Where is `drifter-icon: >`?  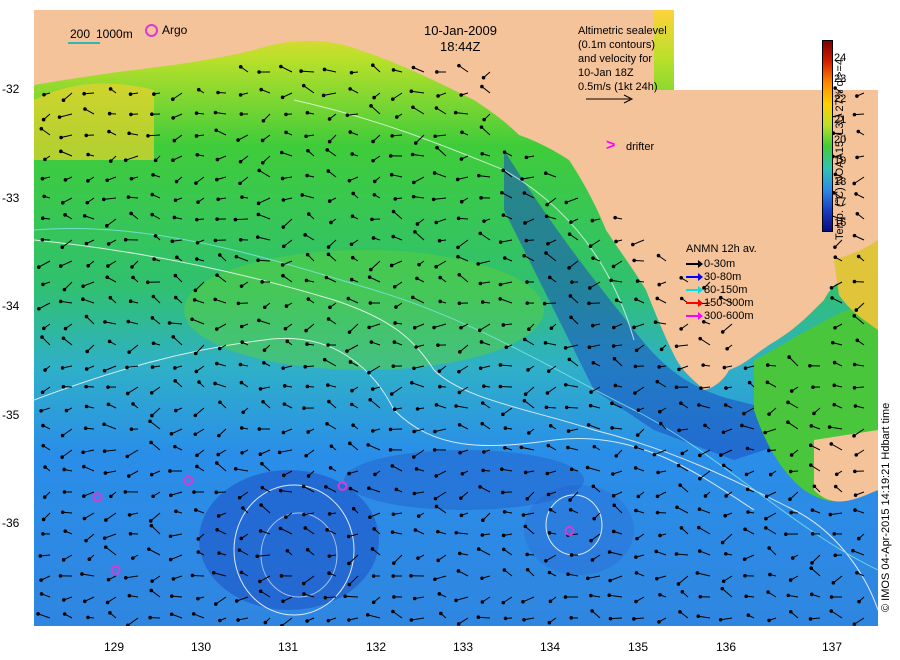 drifter-icon: > is located at coordinates (611, 145).